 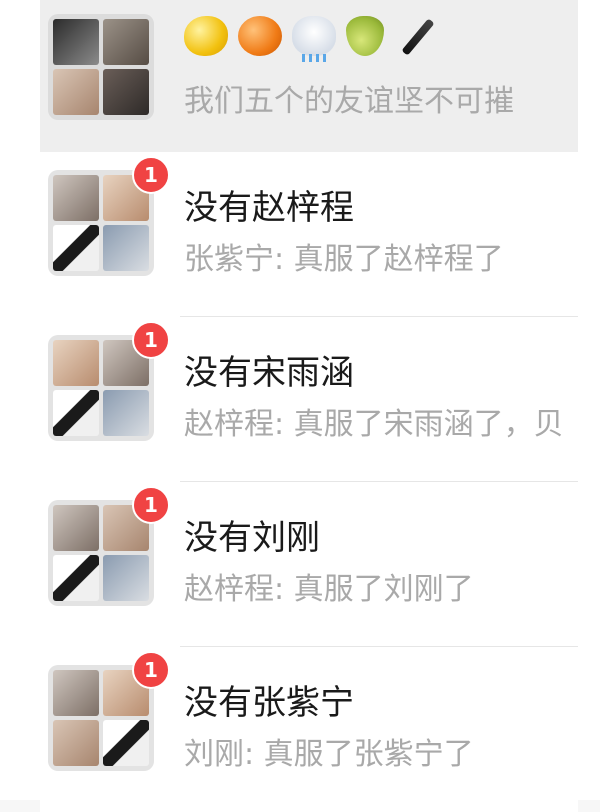 What do you see at coordinates (374, 424) in the screenshot?
I see `chat-preview: 赵梓程: 真服了宋雨涵了，贝` at bounding box center [374, 424].